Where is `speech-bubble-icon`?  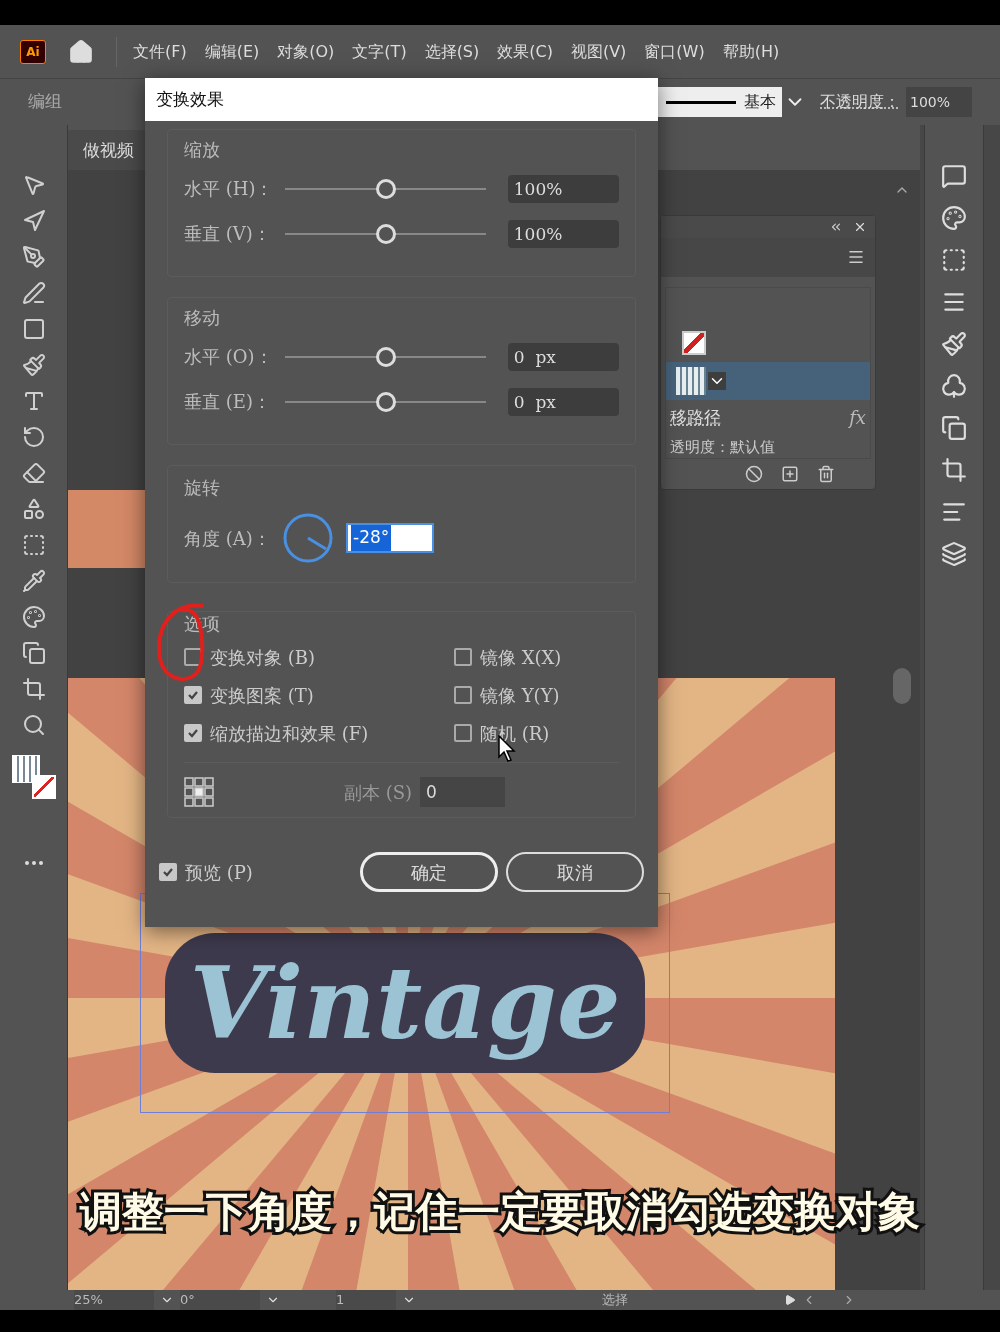 speech-bubble-icon is located at coordinates (954, 176).